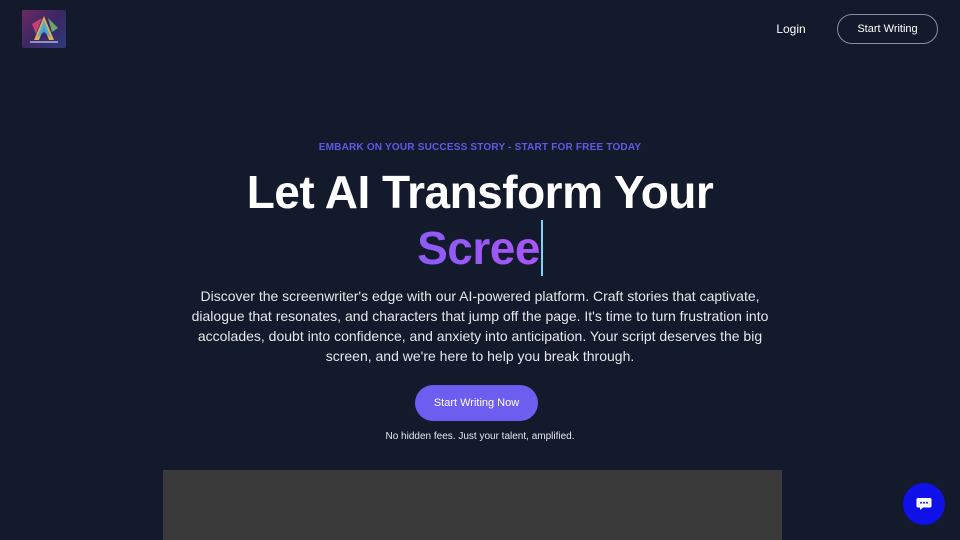  Describe the element at coordinates (480, 192) in the screenshot. I see `hero-headline: Let AI Transform Your` at that location.